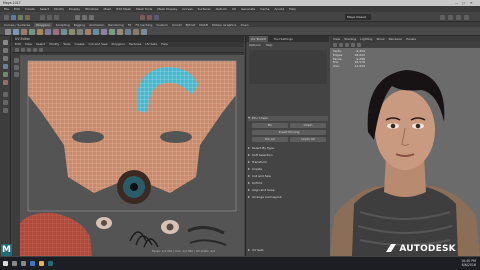 Image resolution: width=480 pixels, height=270 pixels. I want to click on menu-create: Create, so click(30, 9).